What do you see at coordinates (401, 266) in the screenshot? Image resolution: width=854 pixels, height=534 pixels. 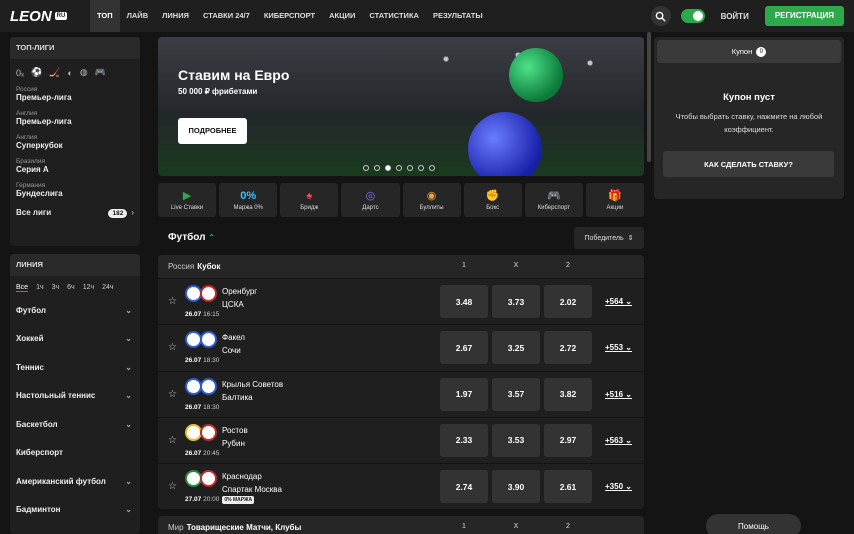 I see `league-header: Россия Кубок 1 X 2` at bounding box center [401, 266].